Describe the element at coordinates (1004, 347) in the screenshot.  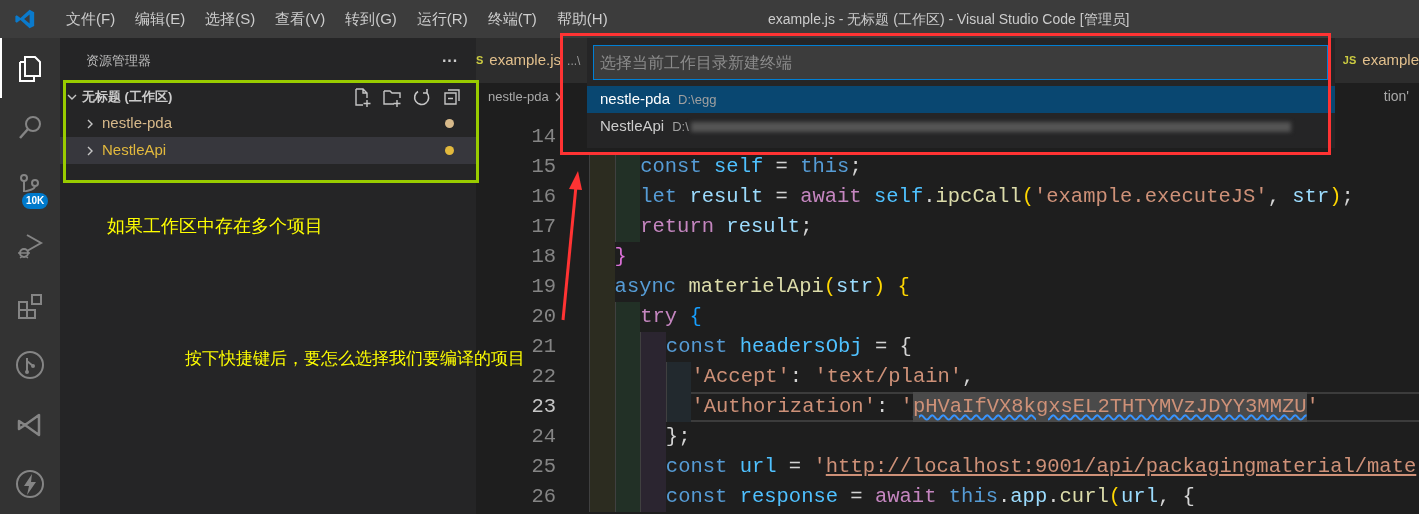
I see `code-line: const headersObj = {` at that location.